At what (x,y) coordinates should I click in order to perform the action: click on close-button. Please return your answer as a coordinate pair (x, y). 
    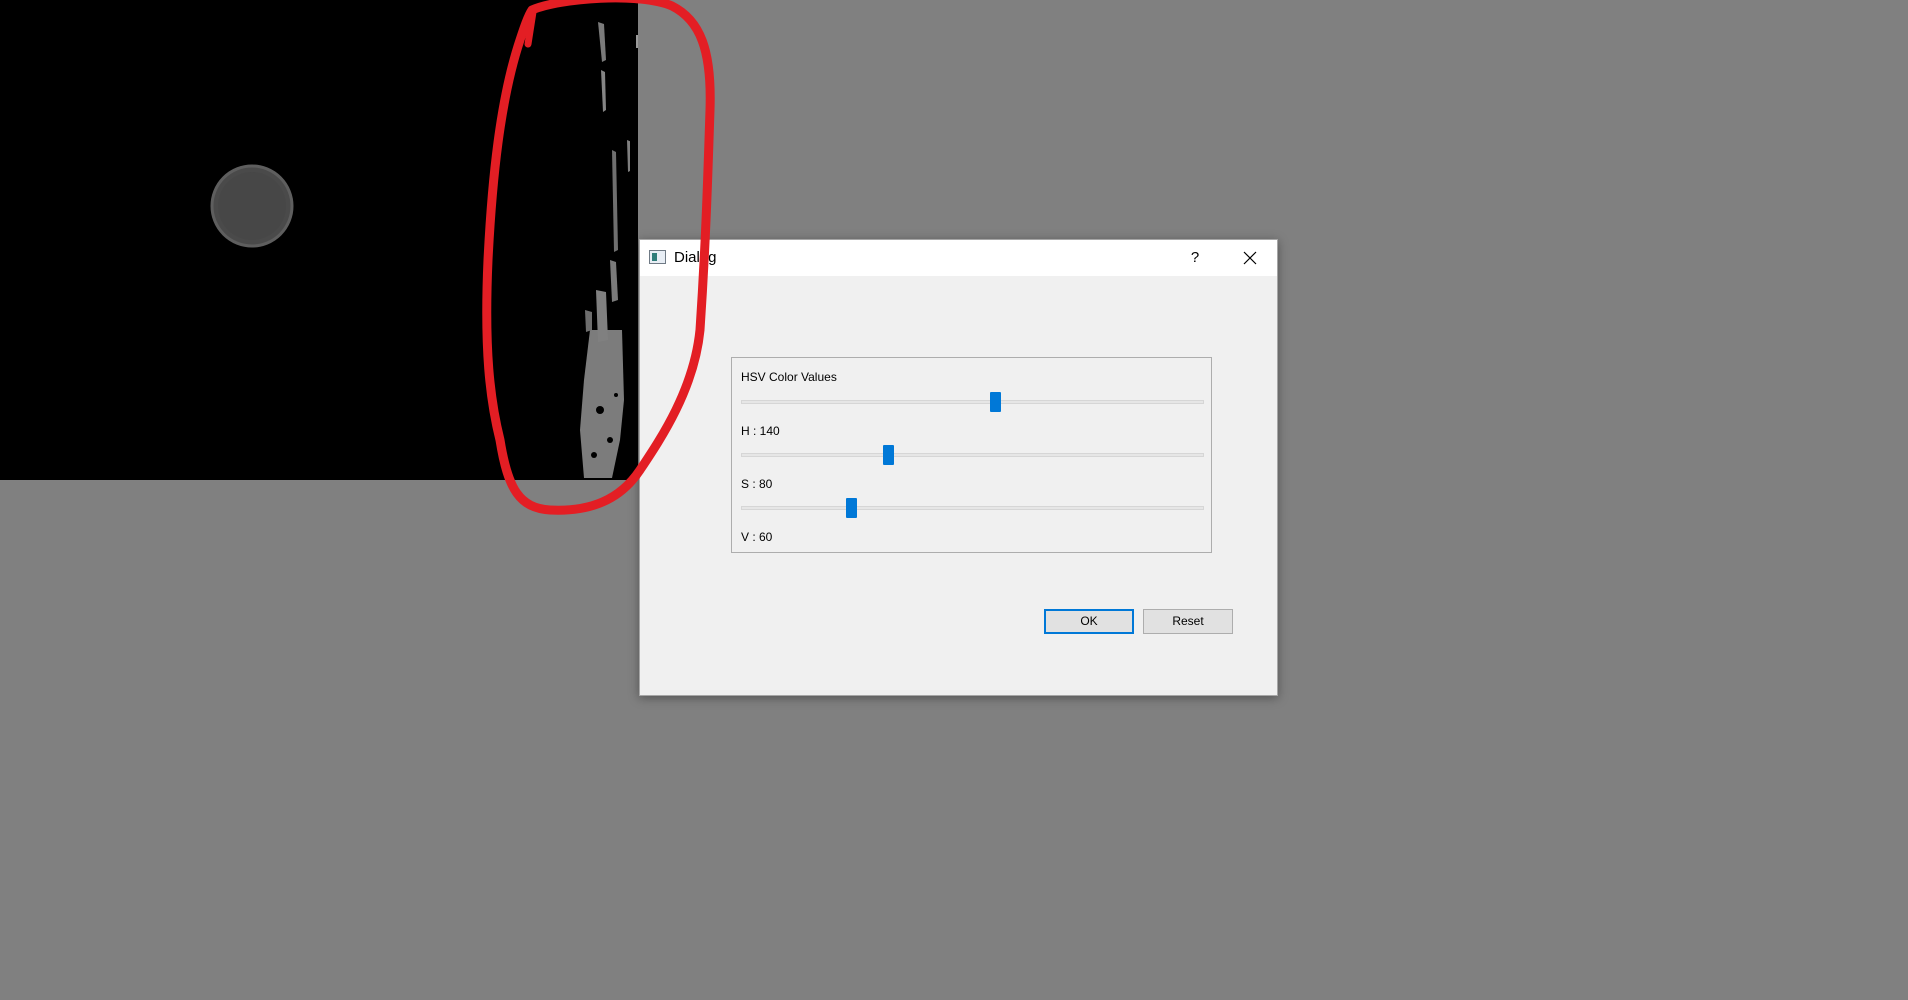
    Looking at the image, I should click on (1250, 258).